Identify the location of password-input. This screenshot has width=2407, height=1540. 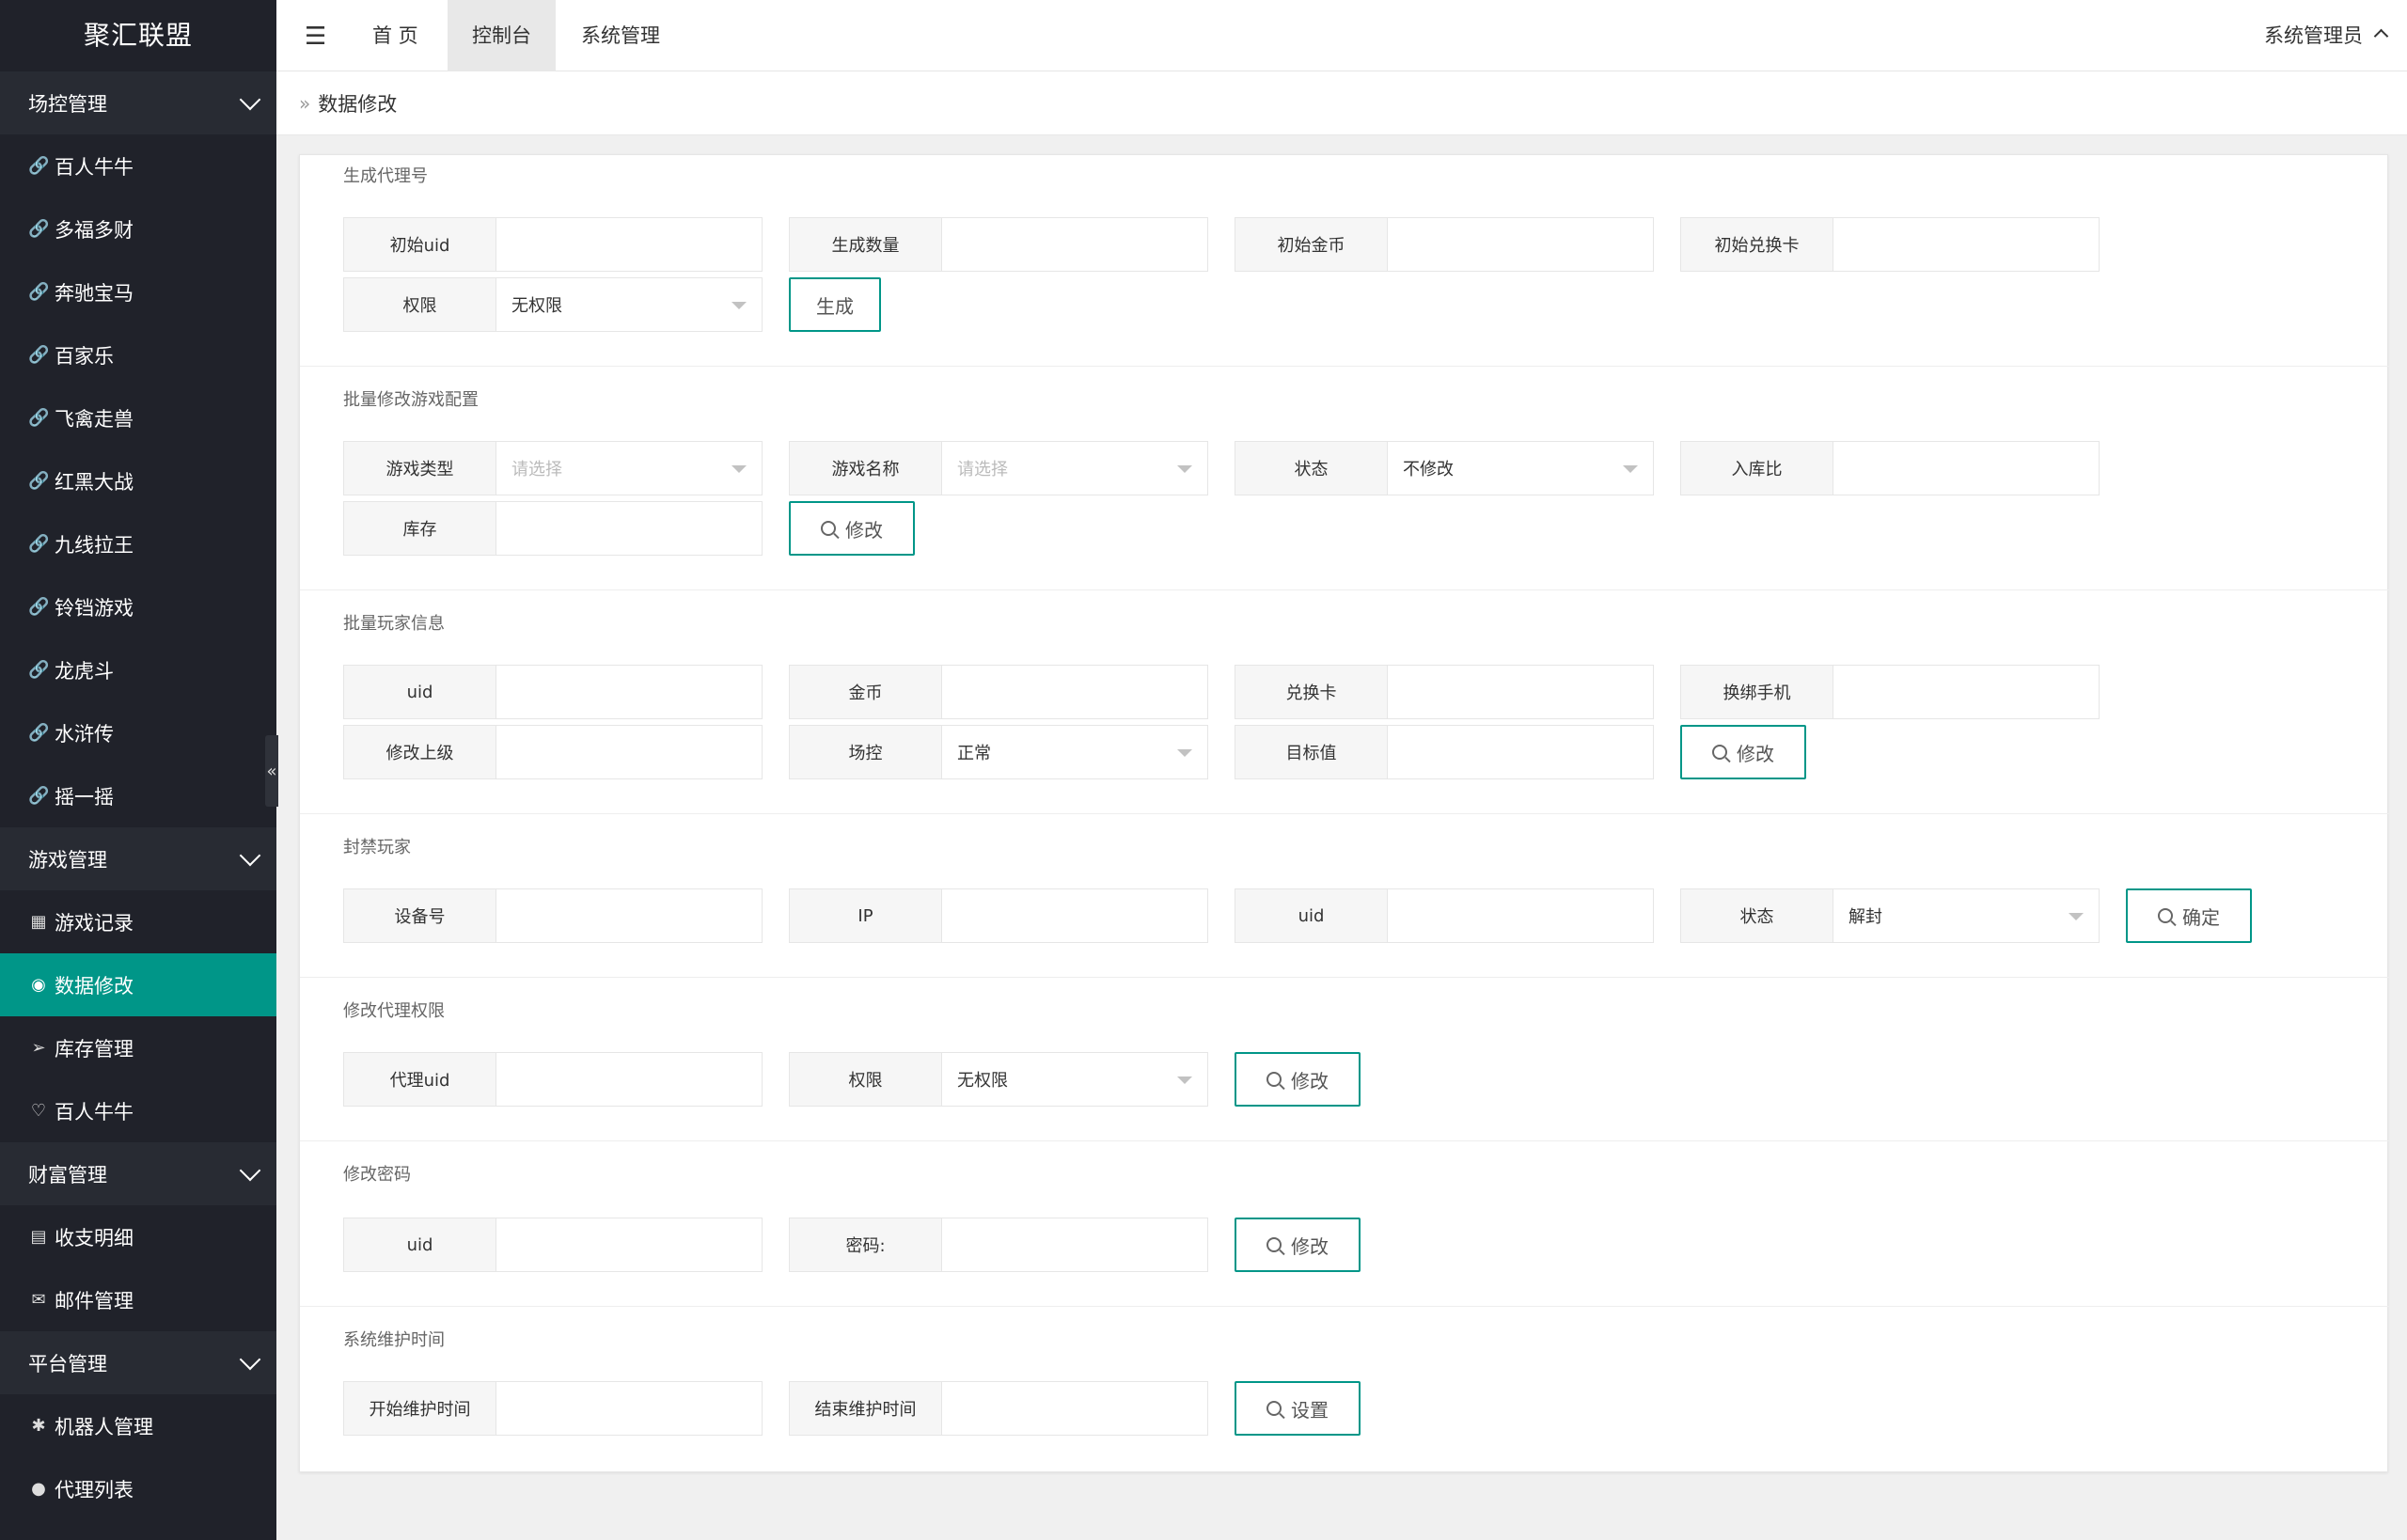
(1074, 1244).